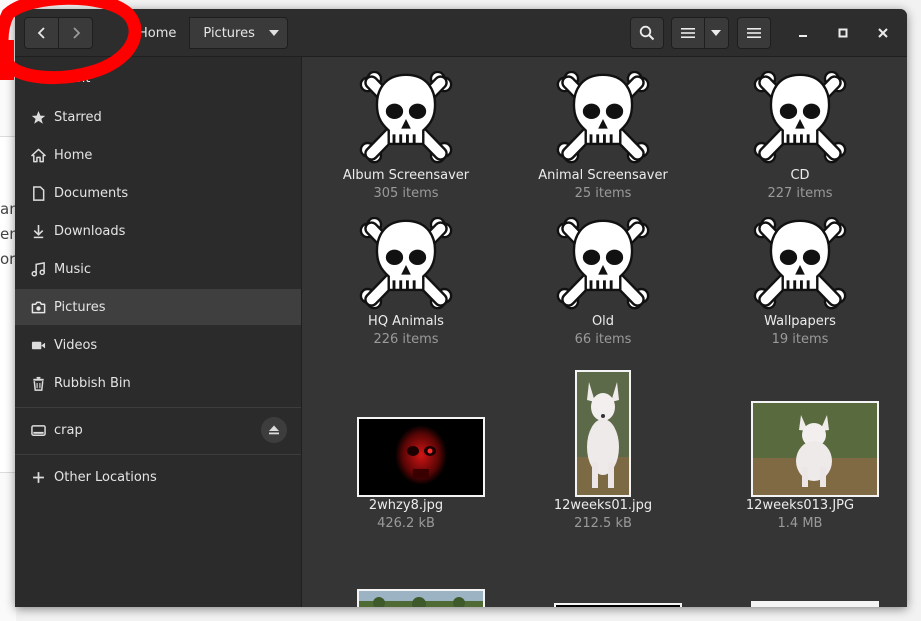 This screenshot has width=921, height=621. Describe the element at coordinates (38, 117) in the screenshot. I see `star-icon` at that location.